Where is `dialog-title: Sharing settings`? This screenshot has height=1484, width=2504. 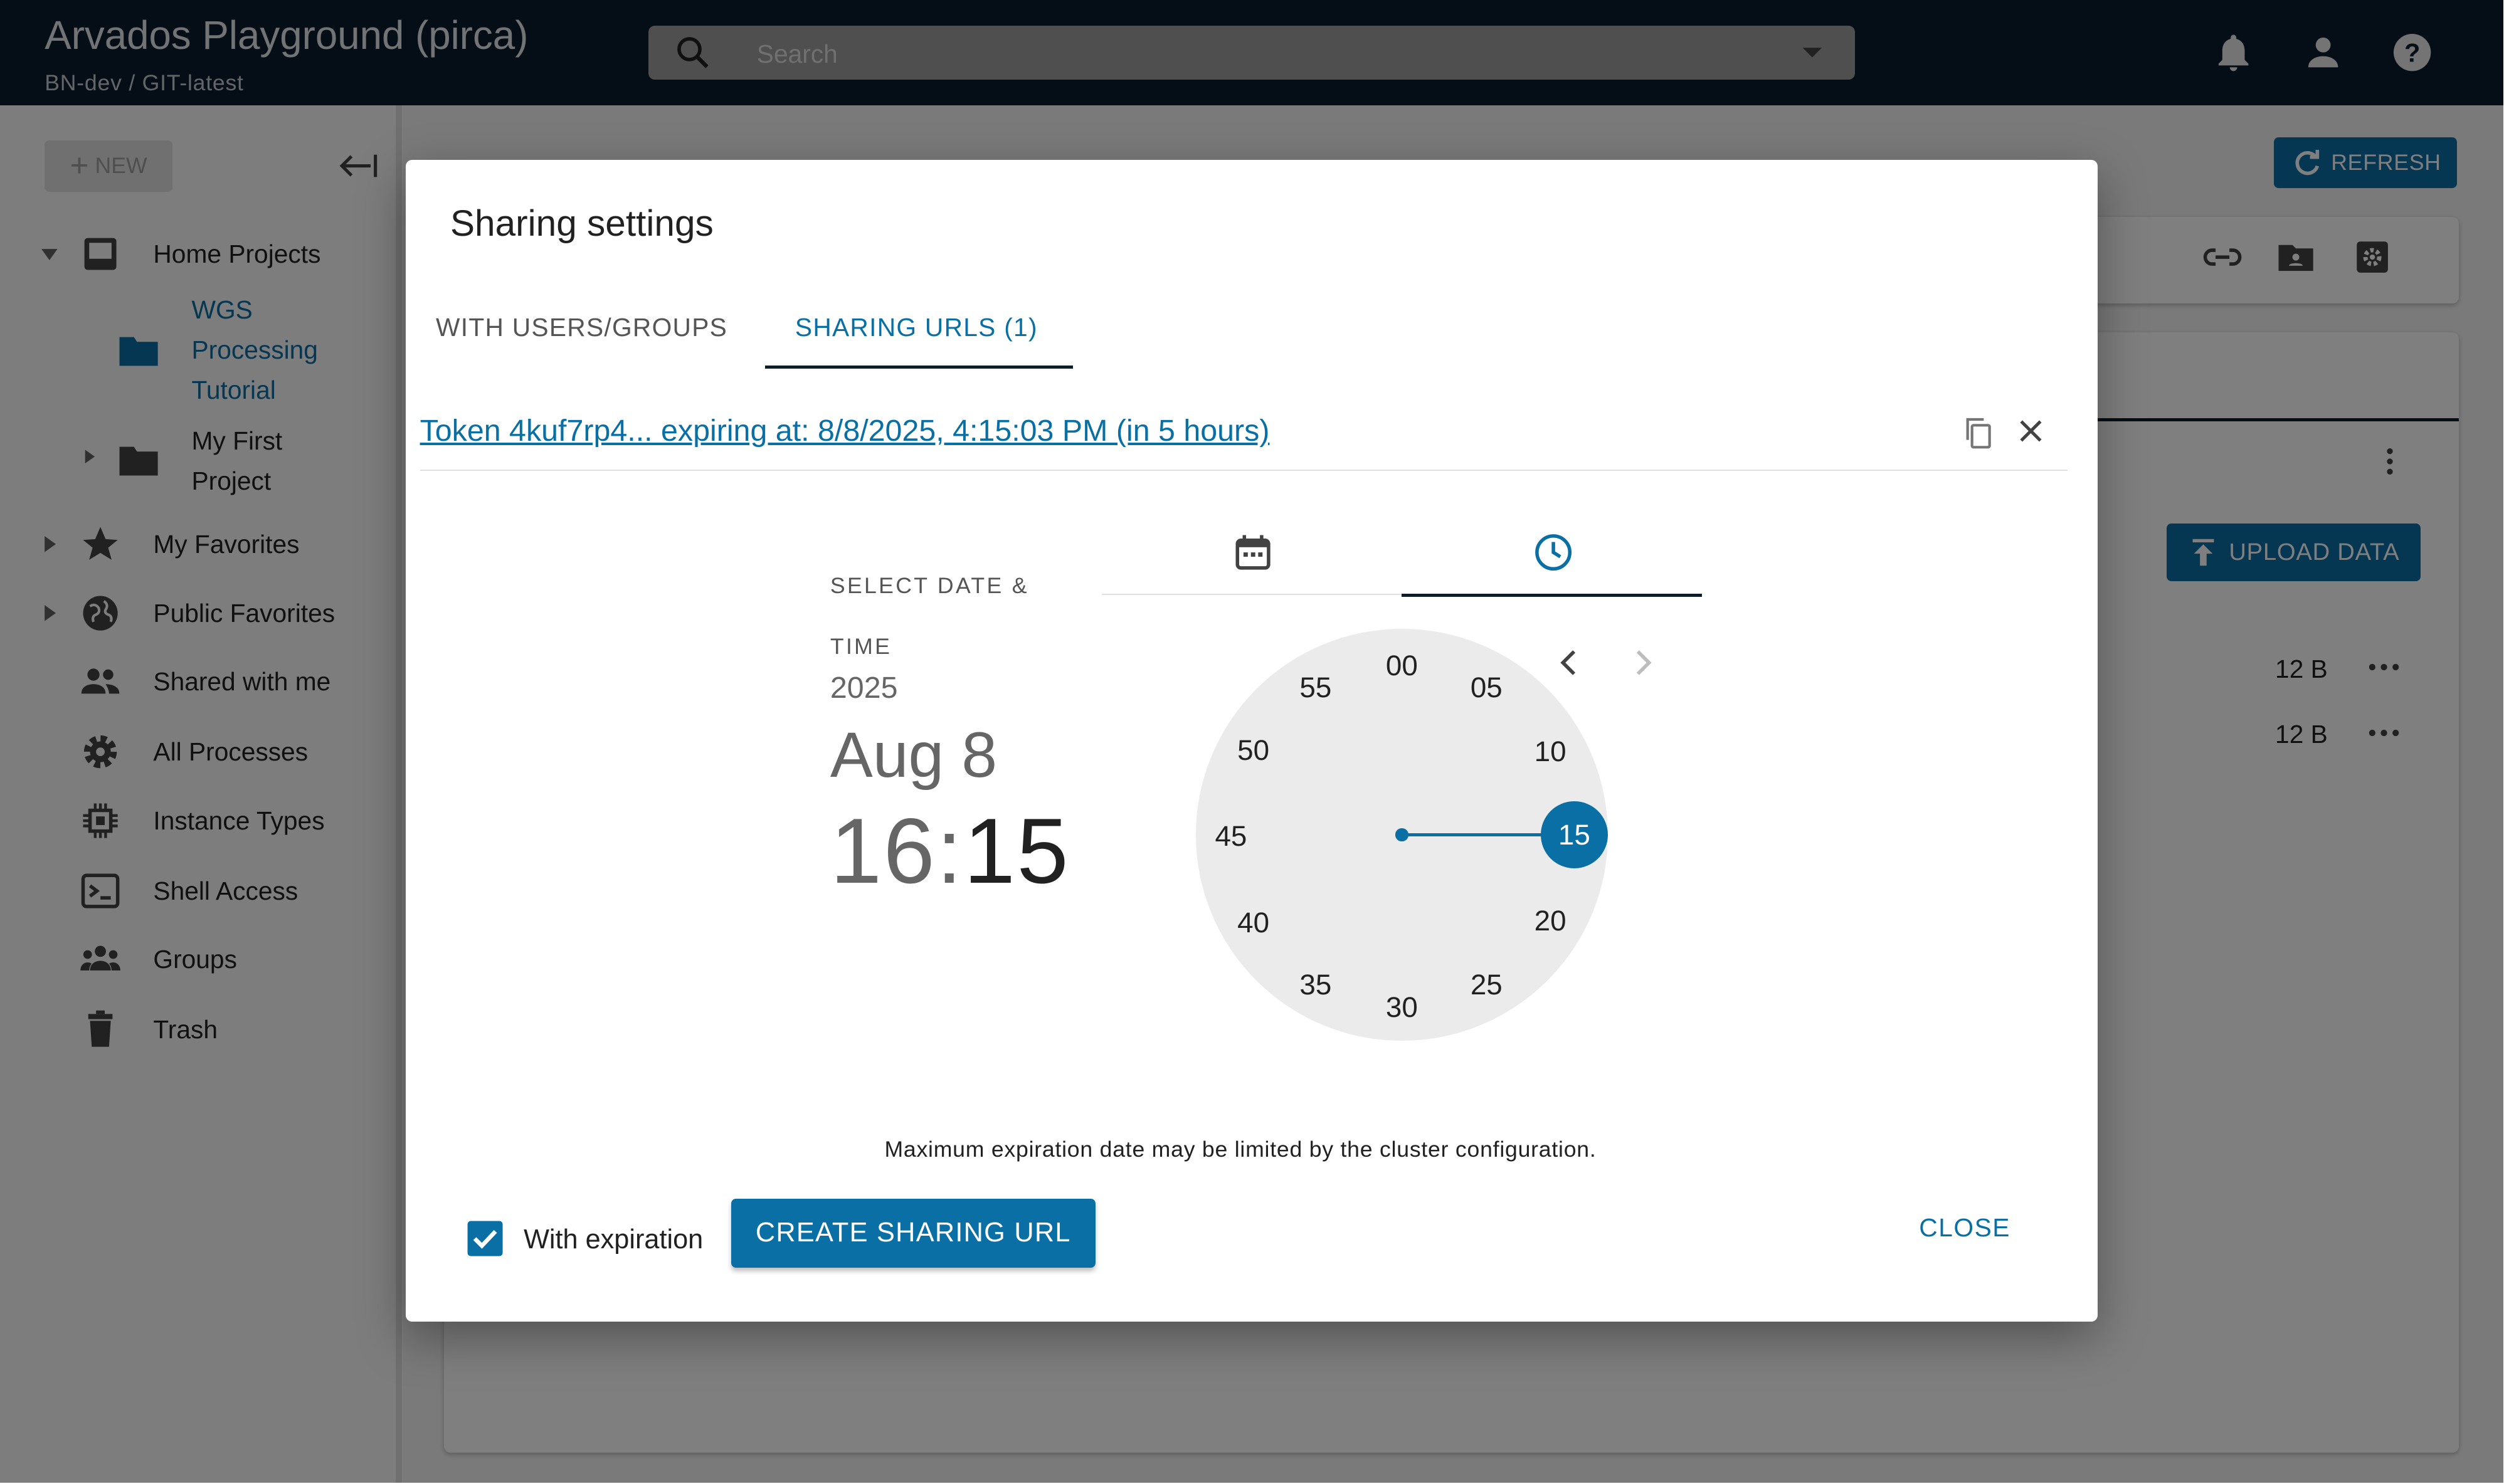
dialog-title: Sharing settings is located at coordinates (582, 224).